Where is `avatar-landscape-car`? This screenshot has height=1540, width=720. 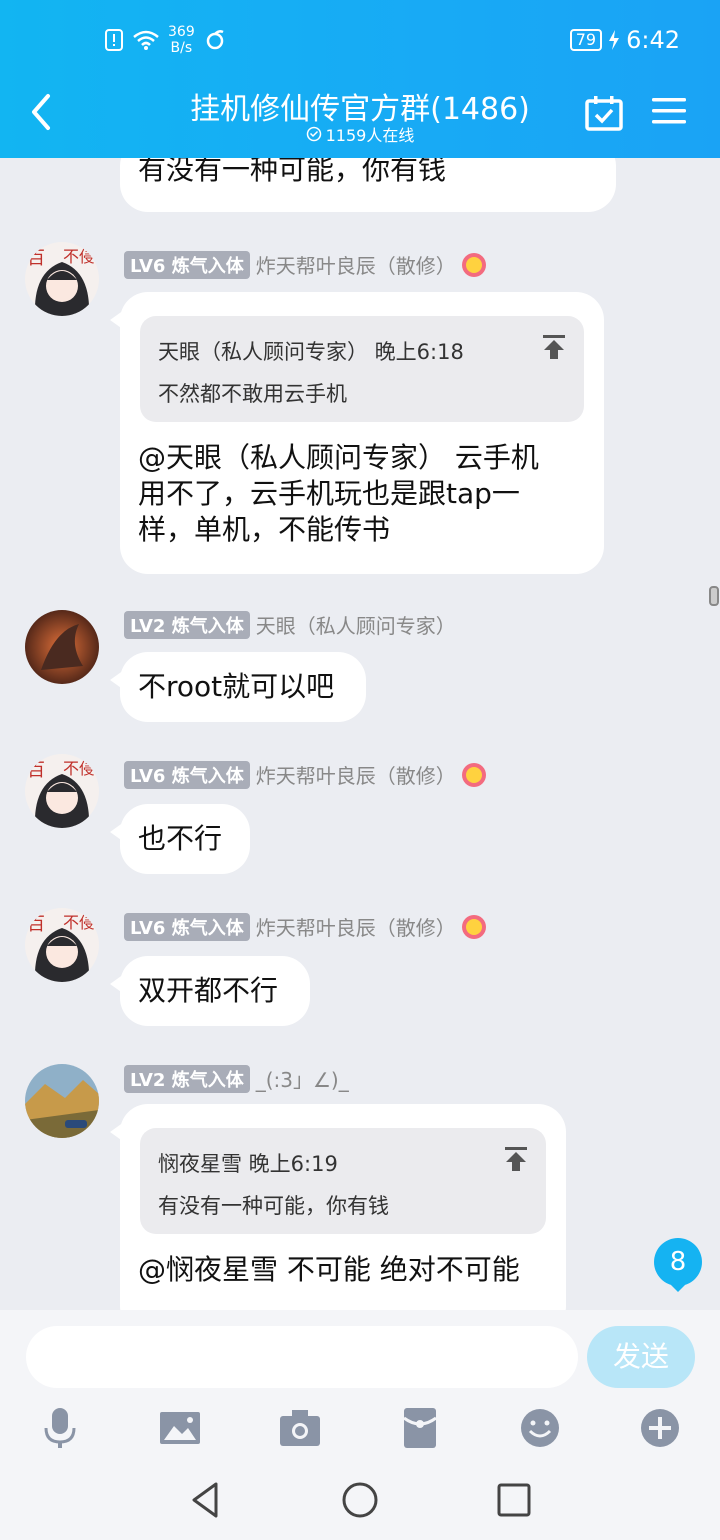 avatar-landscape-car is located at coordinates (62, 1101).